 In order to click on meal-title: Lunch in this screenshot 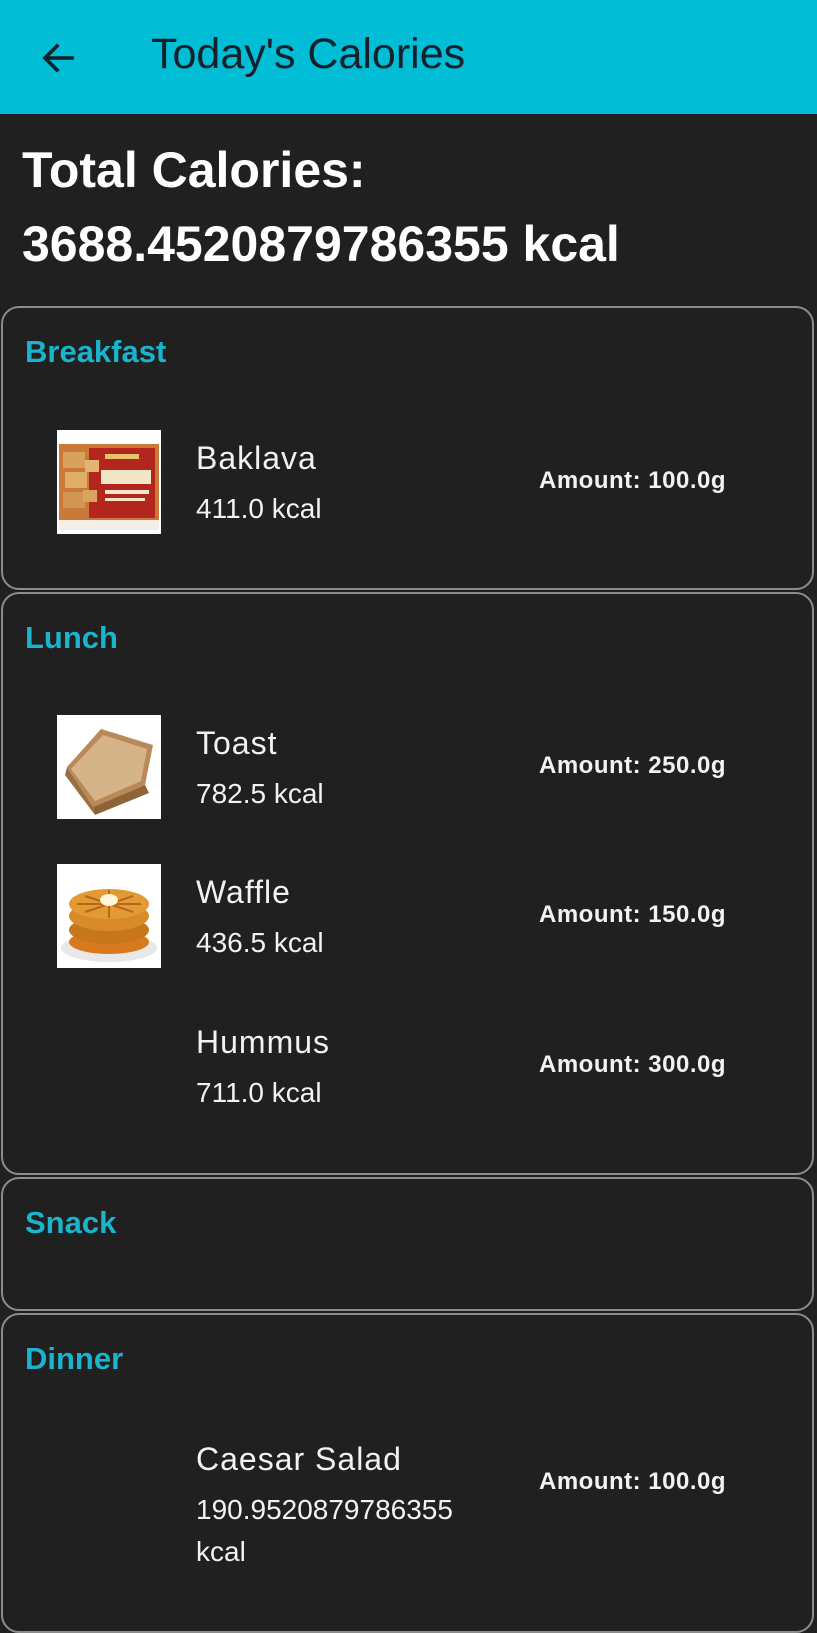, I will do `click(71, 637)`.